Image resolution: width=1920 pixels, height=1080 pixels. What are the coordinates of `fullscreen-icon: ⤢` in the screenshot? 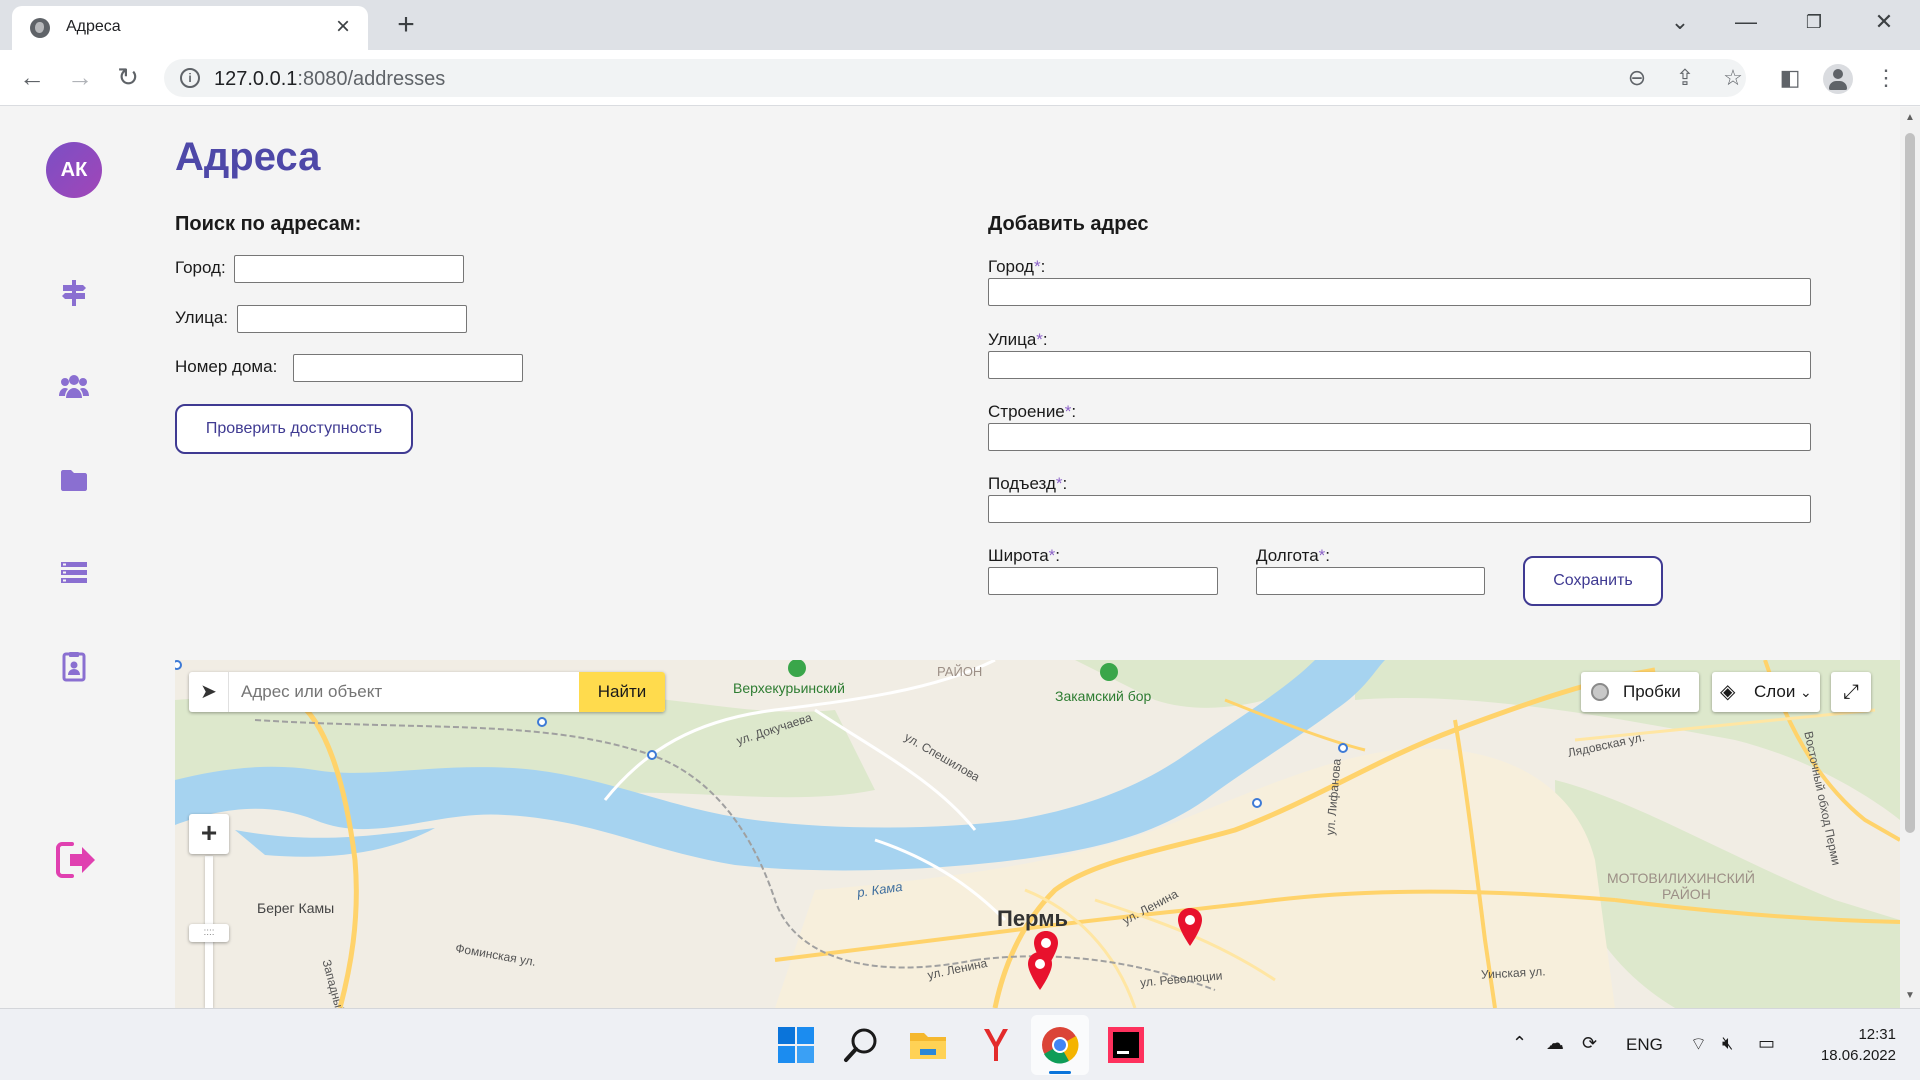 It's located at (1851, 692).